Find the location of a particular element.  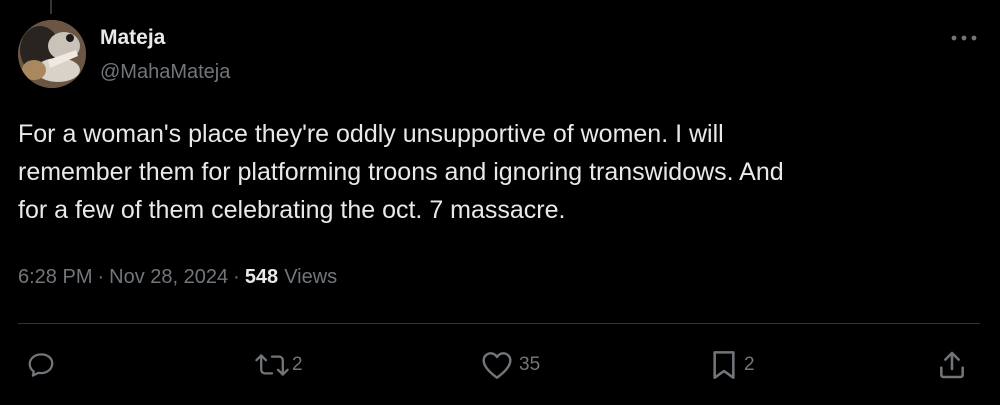

author-handle: @MahaMateja is located at coordinates (165, 72).